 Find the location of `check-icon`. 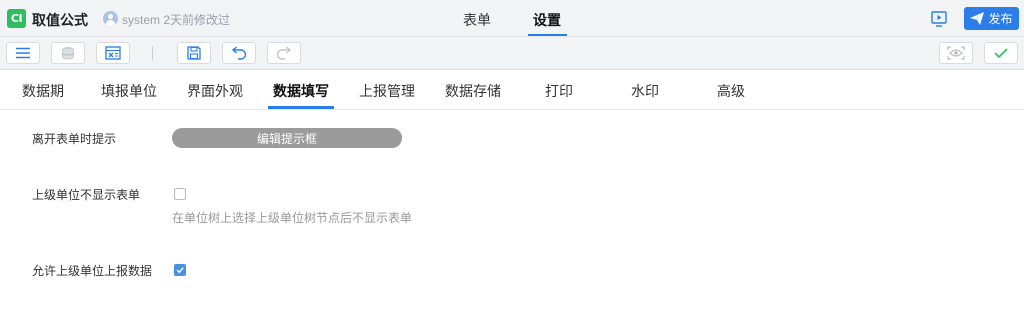

check-icon is located at coordinates (1001, 53).